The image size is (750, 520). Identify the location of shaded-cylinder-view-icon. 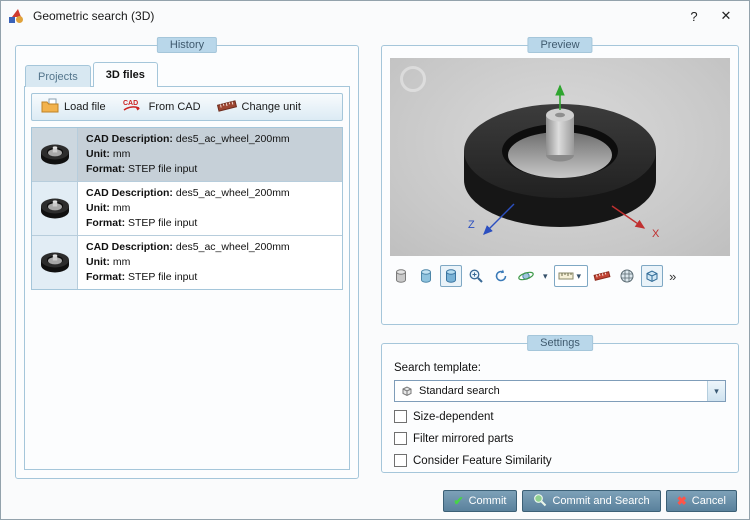
(426, 276).